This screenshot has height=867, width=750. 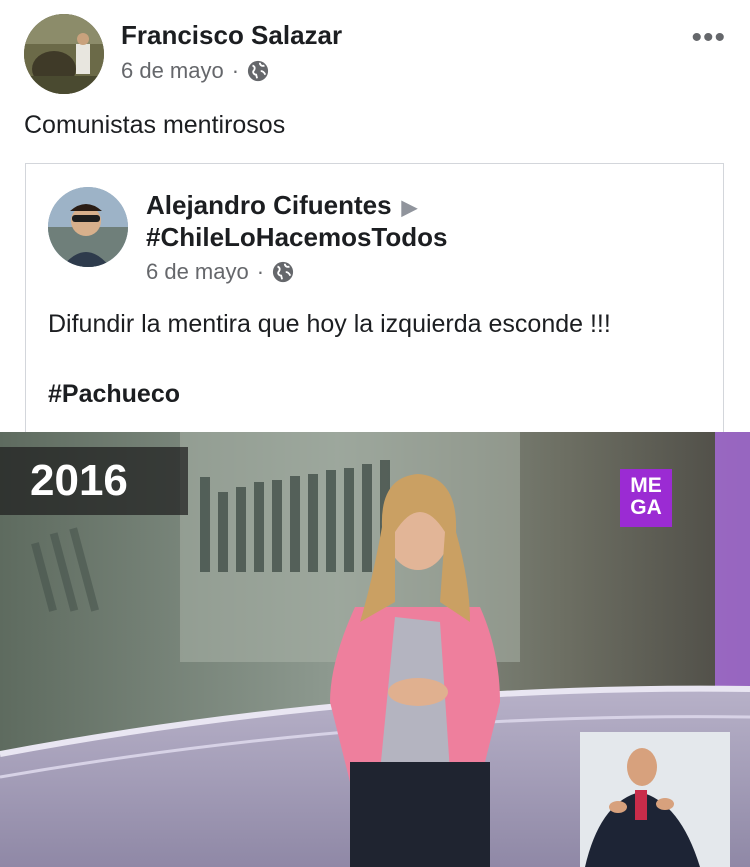 What do you see at coordinates (197, 272) in the screenshot?
I see `shared-date: 6 de mayo` at bounding box center [197, 272].